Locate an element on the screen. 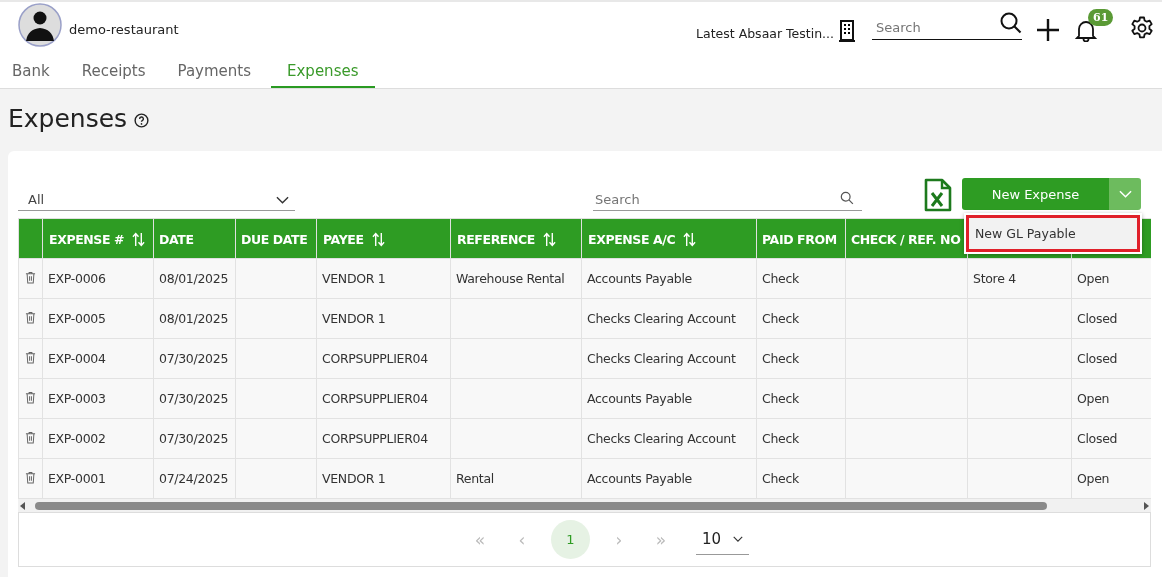 This screenshot has height=577, width=1162. search-icon is located at coordinates (1011, 23).